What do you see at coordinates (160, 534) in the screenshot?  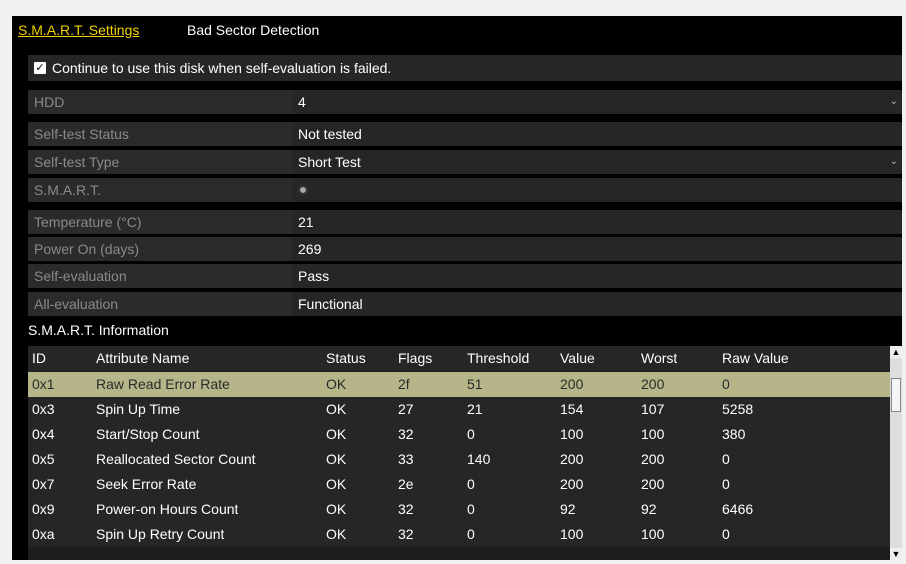 I see `cell-attribute-name: Spin Up Retry Count` at bounding box center [160, 534].